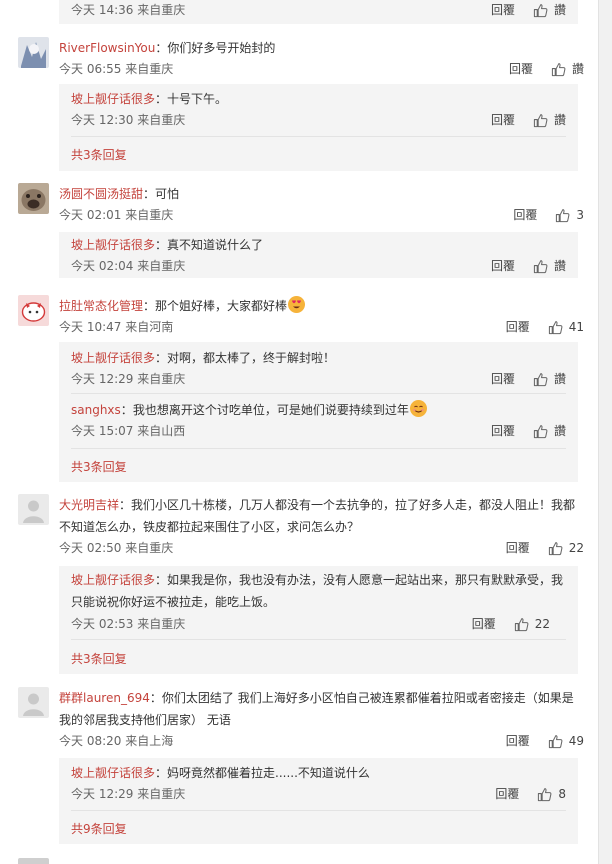  I want to click on like-count: 22, so click(576, 548).